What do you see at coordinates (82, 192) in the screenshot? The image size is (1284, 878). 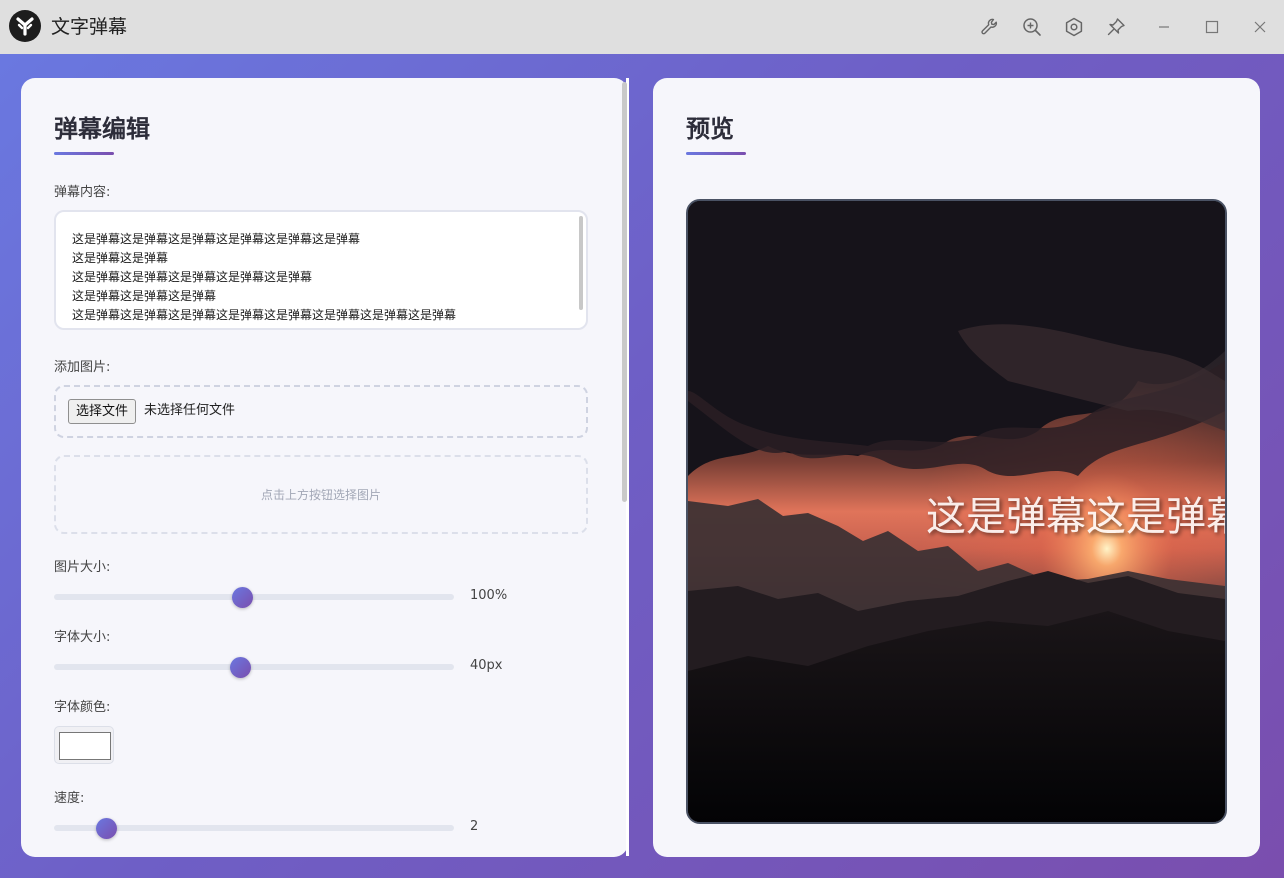 I see `content-label: 弹幕内容:` at bounding box center [82, 192].